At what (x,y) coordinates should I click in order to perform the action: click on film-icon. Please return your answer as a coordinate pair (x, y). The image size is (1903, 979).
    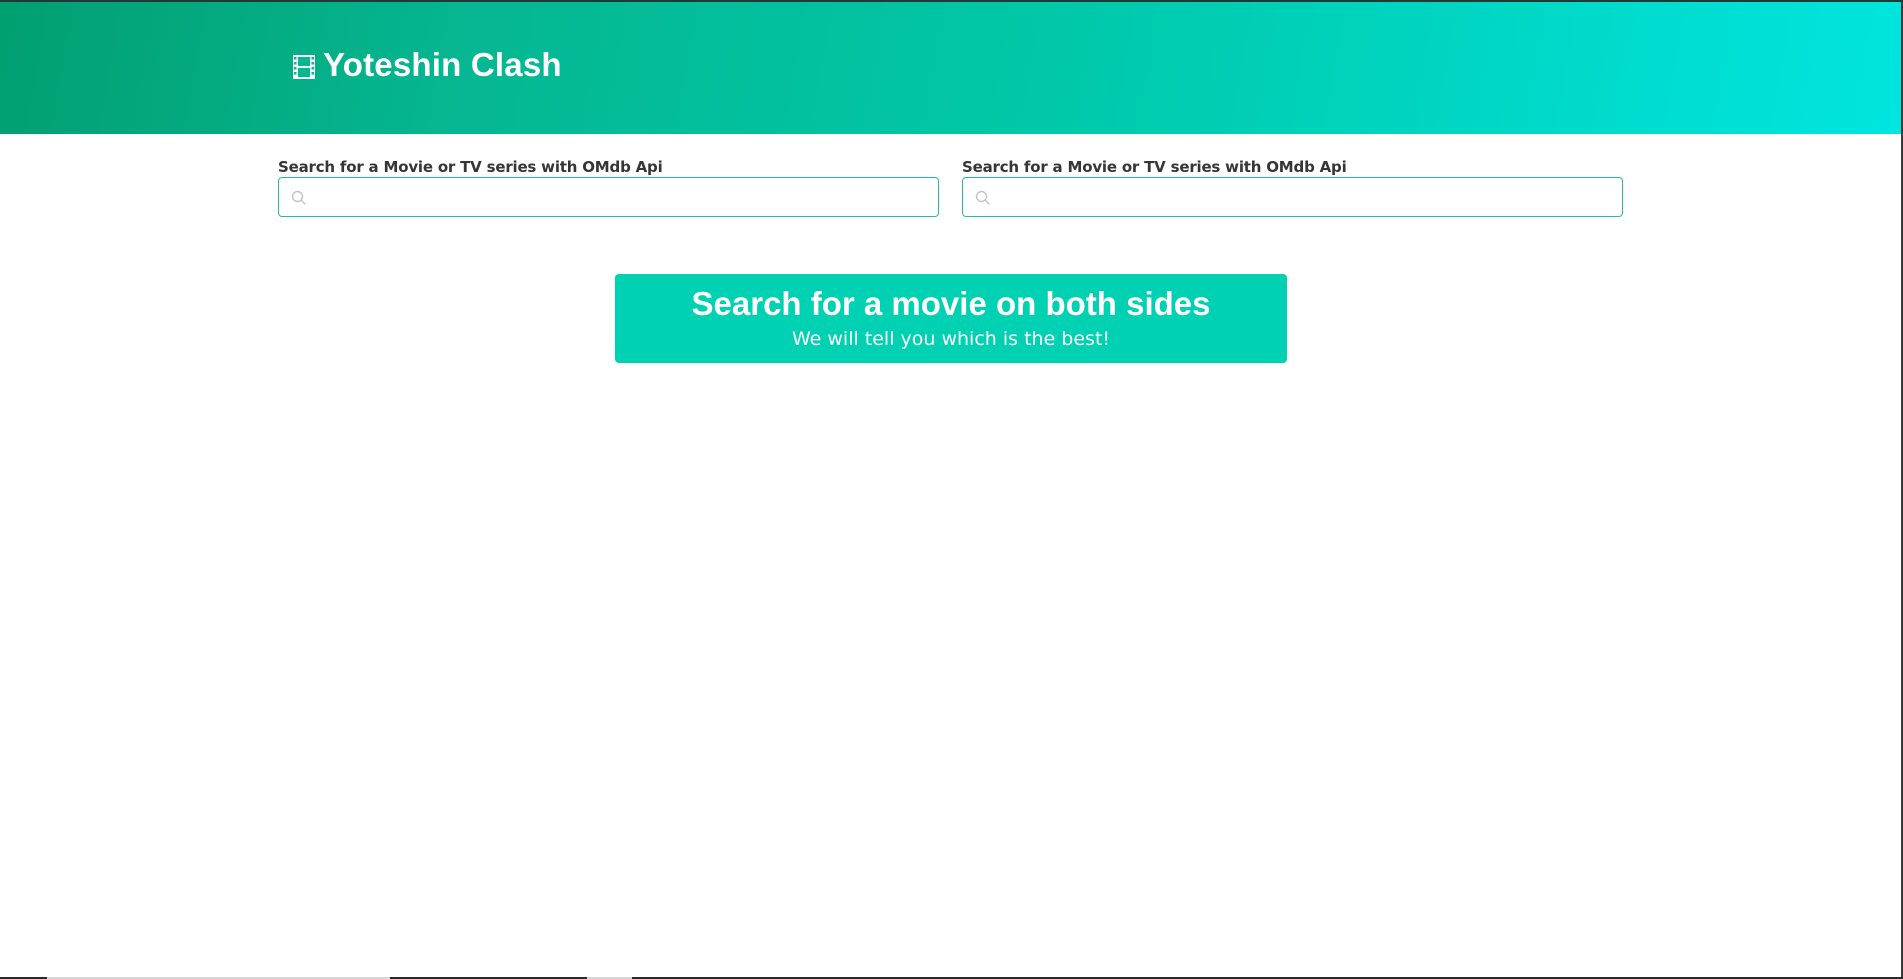
    Looking at the image, I should click on (304, 65).